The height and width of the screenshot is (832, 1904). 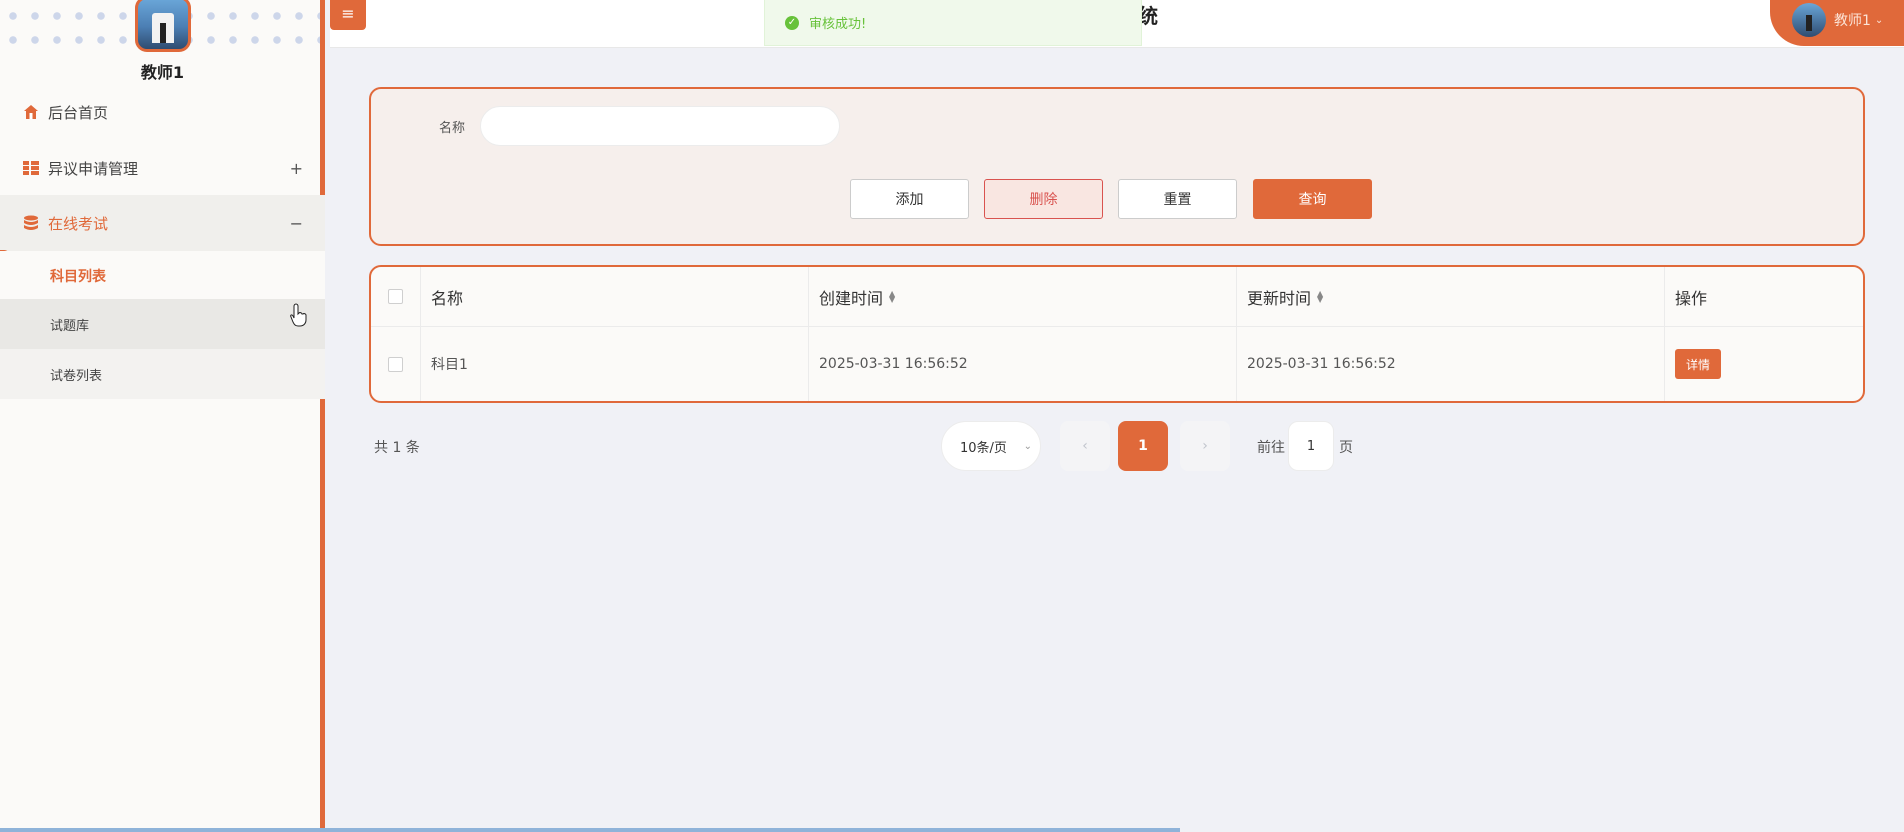 I want to click on user-menu: 教师1 ⌄, so click(x=1837, y=23).